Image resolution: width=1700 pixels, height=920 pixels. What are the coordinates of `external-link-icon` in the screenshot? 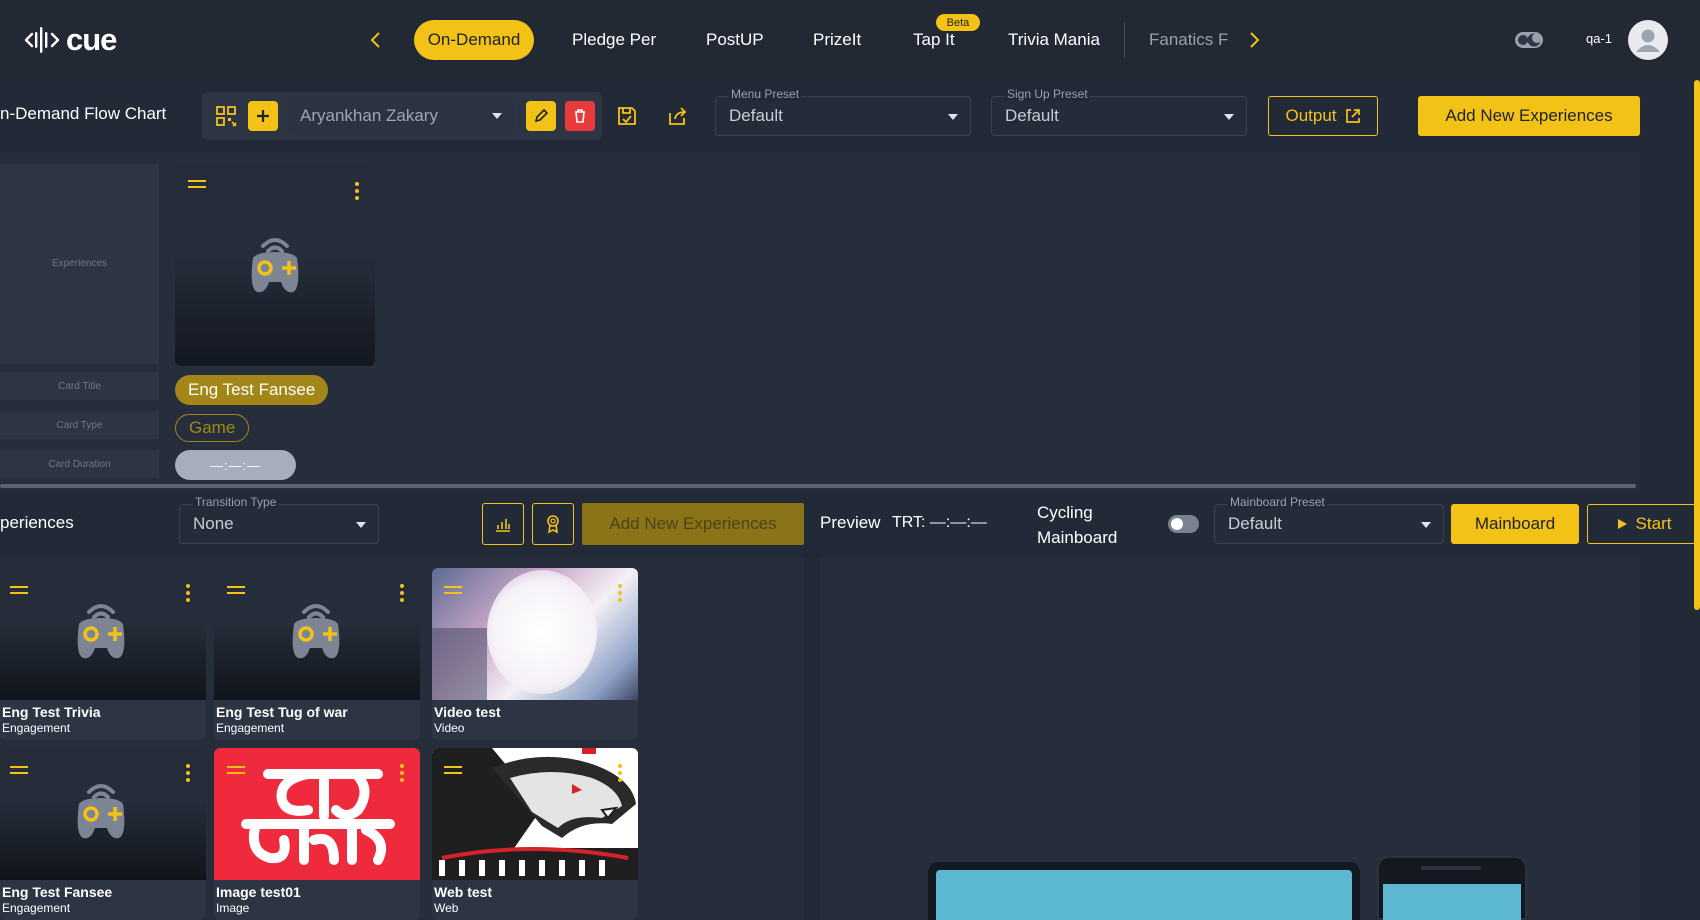 It's located at (1352, 116).